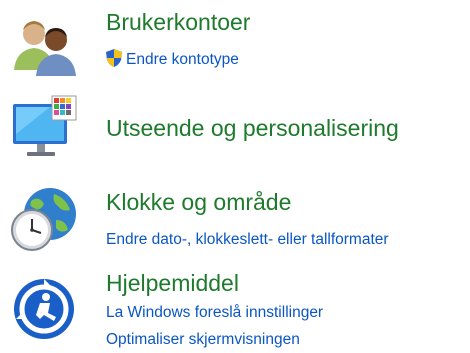 This screenshot has width=470, height=353. What do you see at coordinates (44, 309) in the screenshot?
I see `ease-of-access-icon` at bounding box center [44, 309].